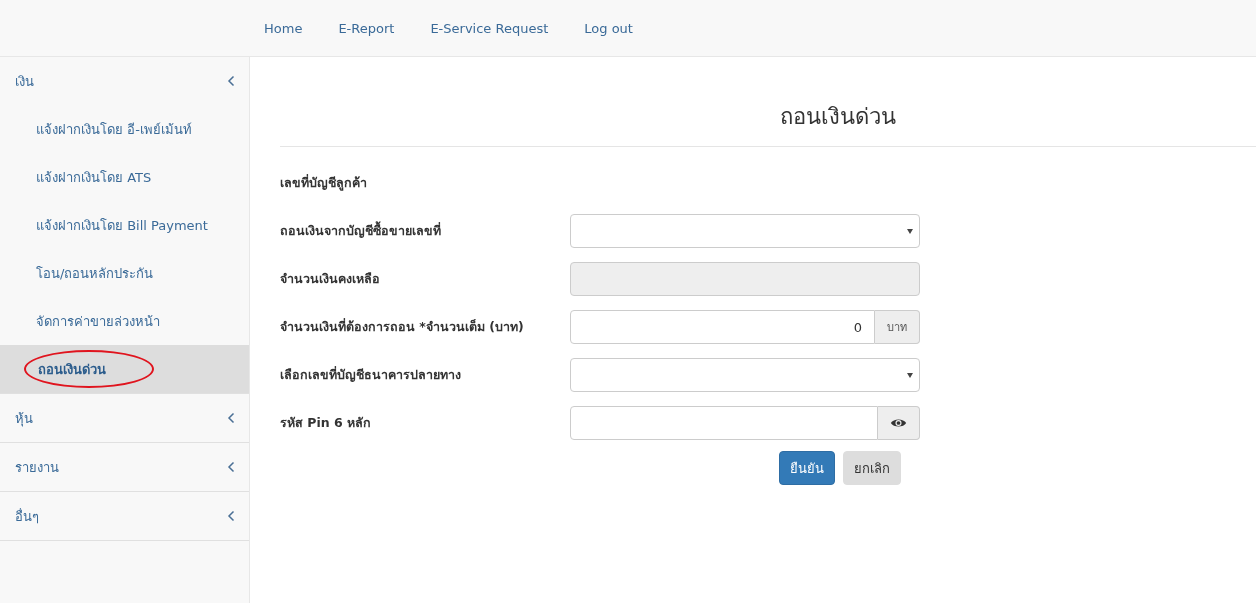  What do you see at coordinates (114, 129) in the screenshot?
I see `sidebar-item: แจ้งฝากเงินโดย อี-เพย์เม้นท์` at bounding box center [114, 129].